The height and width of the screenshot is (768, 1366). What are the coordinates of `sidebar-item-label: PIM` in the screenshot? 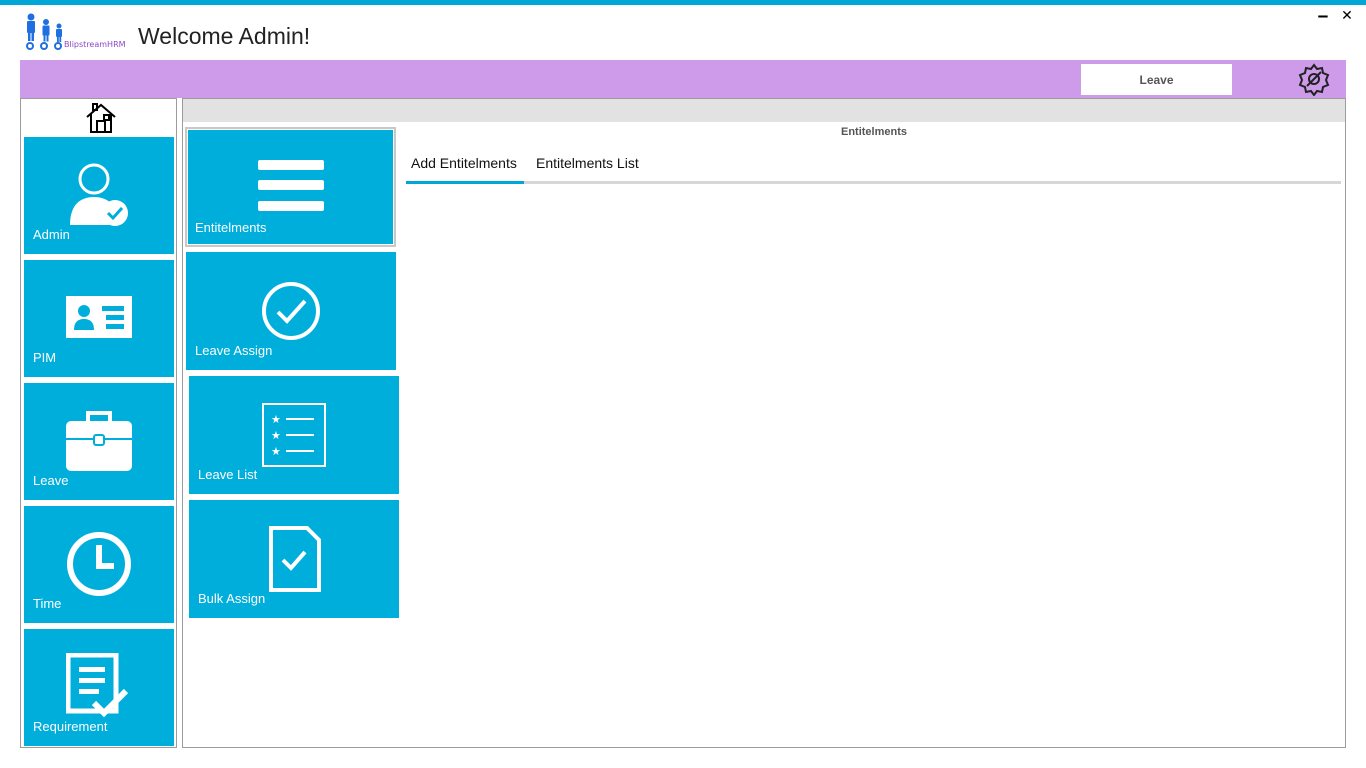 It's located at (45, 357).